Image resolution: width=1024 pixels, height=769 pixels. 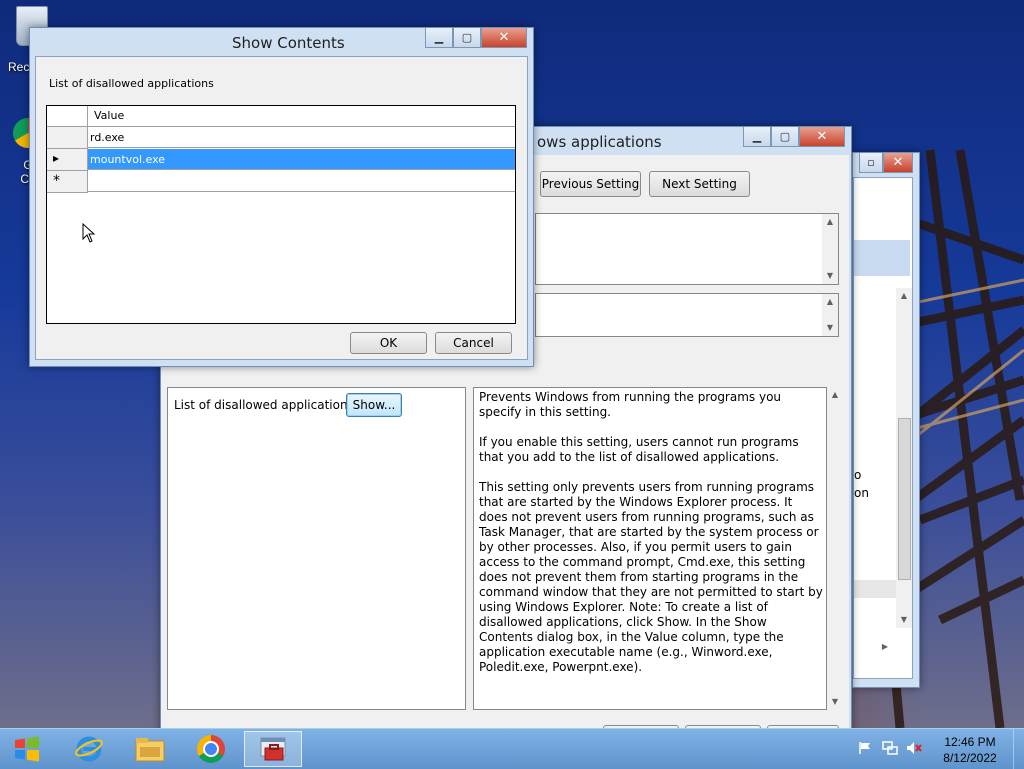 What do you see at coordinates (861, 493) in the screenshot?
I see `back-window-fragment-on: on` at bounding box center [861, 493].